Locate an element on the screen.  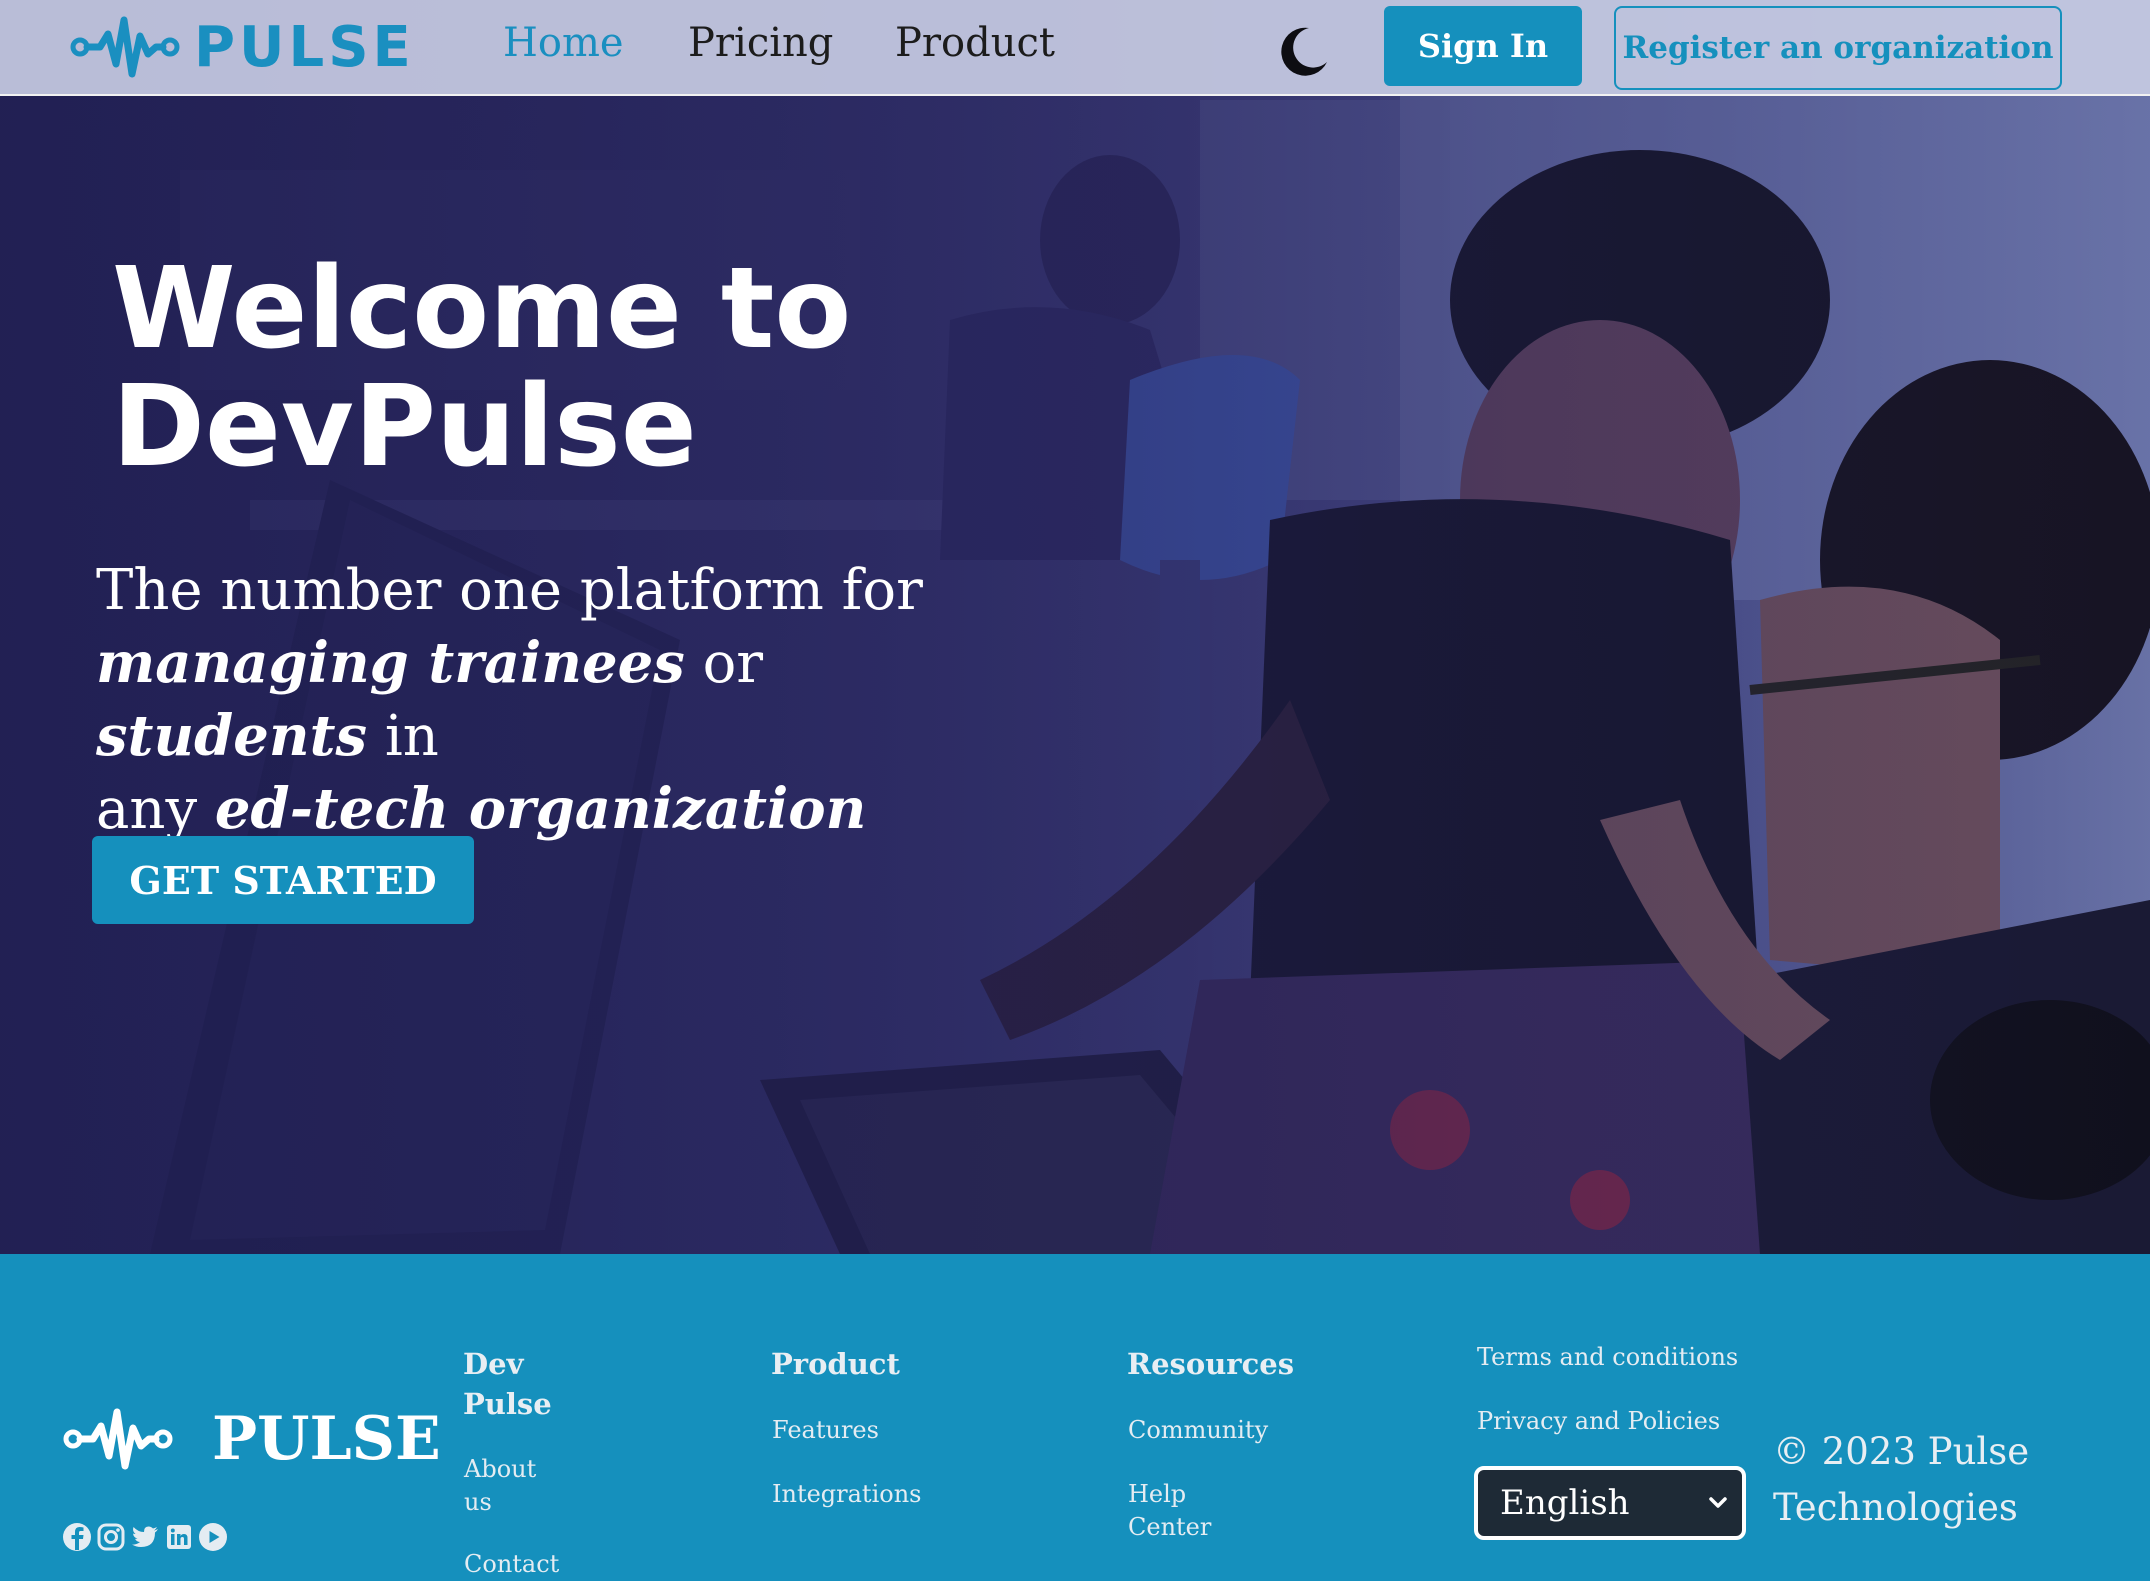
pulse-logo-icon is located at coordinates (125, 47).